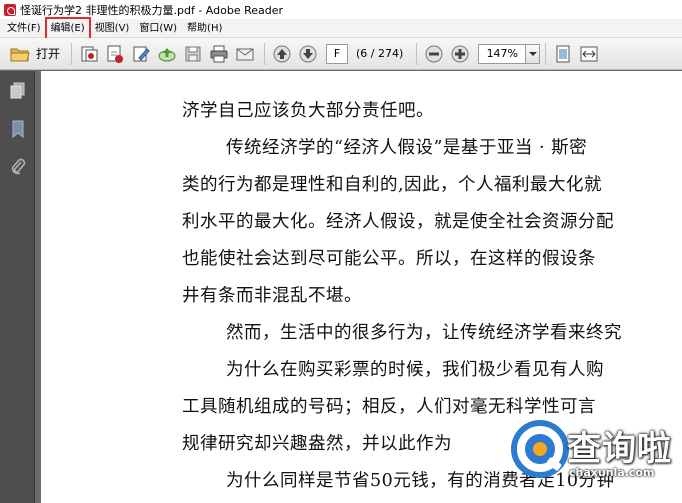  What do you see at coordinates (389, 259) in the screenshot?
I see `text-line: 也能使社会达到尽可能公平。所以，在这样的假设条` at bounding box center [389, 259].